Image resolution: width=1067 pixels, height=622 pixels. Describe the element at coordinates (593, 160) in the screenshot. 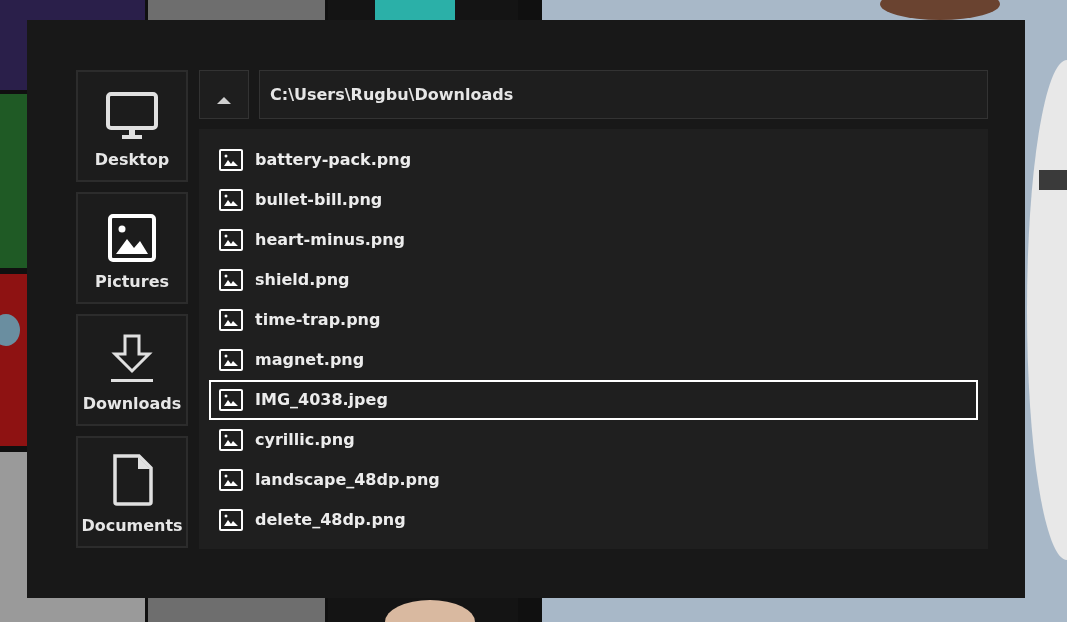

I see `file-row: battery-pack.png` at that location.